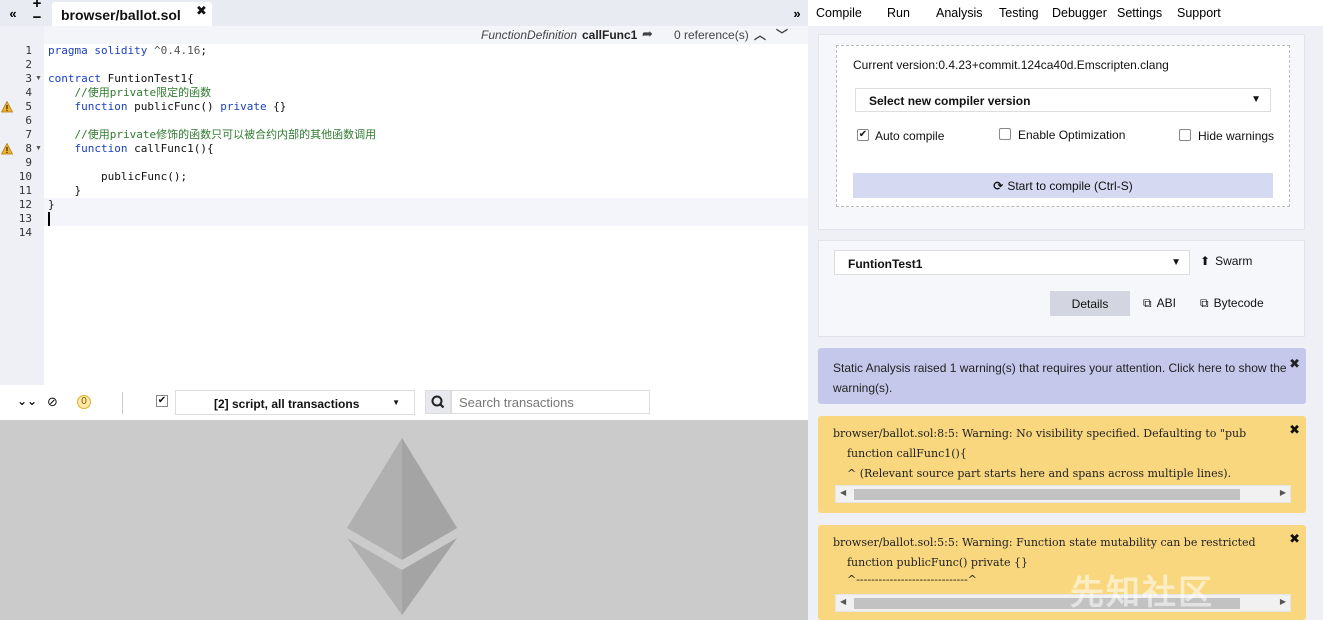  I want to click on search-button, so click(438, 402).